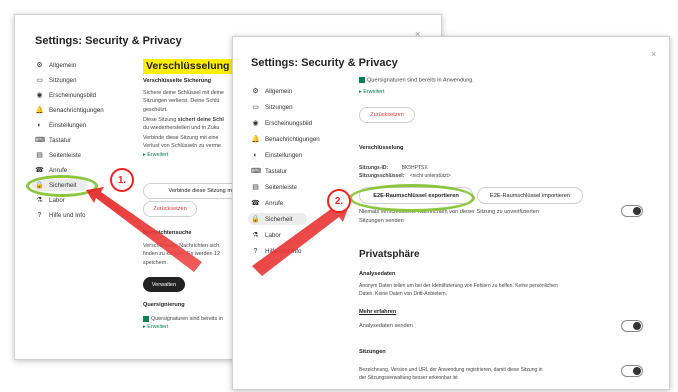 Image resolution: width=678 pixels, height=392 pixels. I want to click on close-icon: ×, so click(653, 54).